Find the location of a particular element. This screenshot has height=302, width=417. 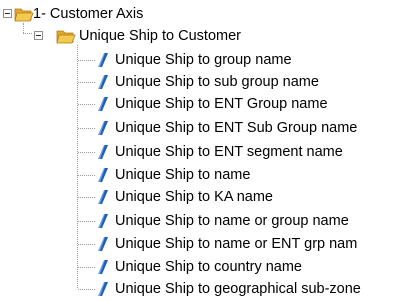

tree-item-row: Unique Ship to group name is located at coordinates (208, 60).